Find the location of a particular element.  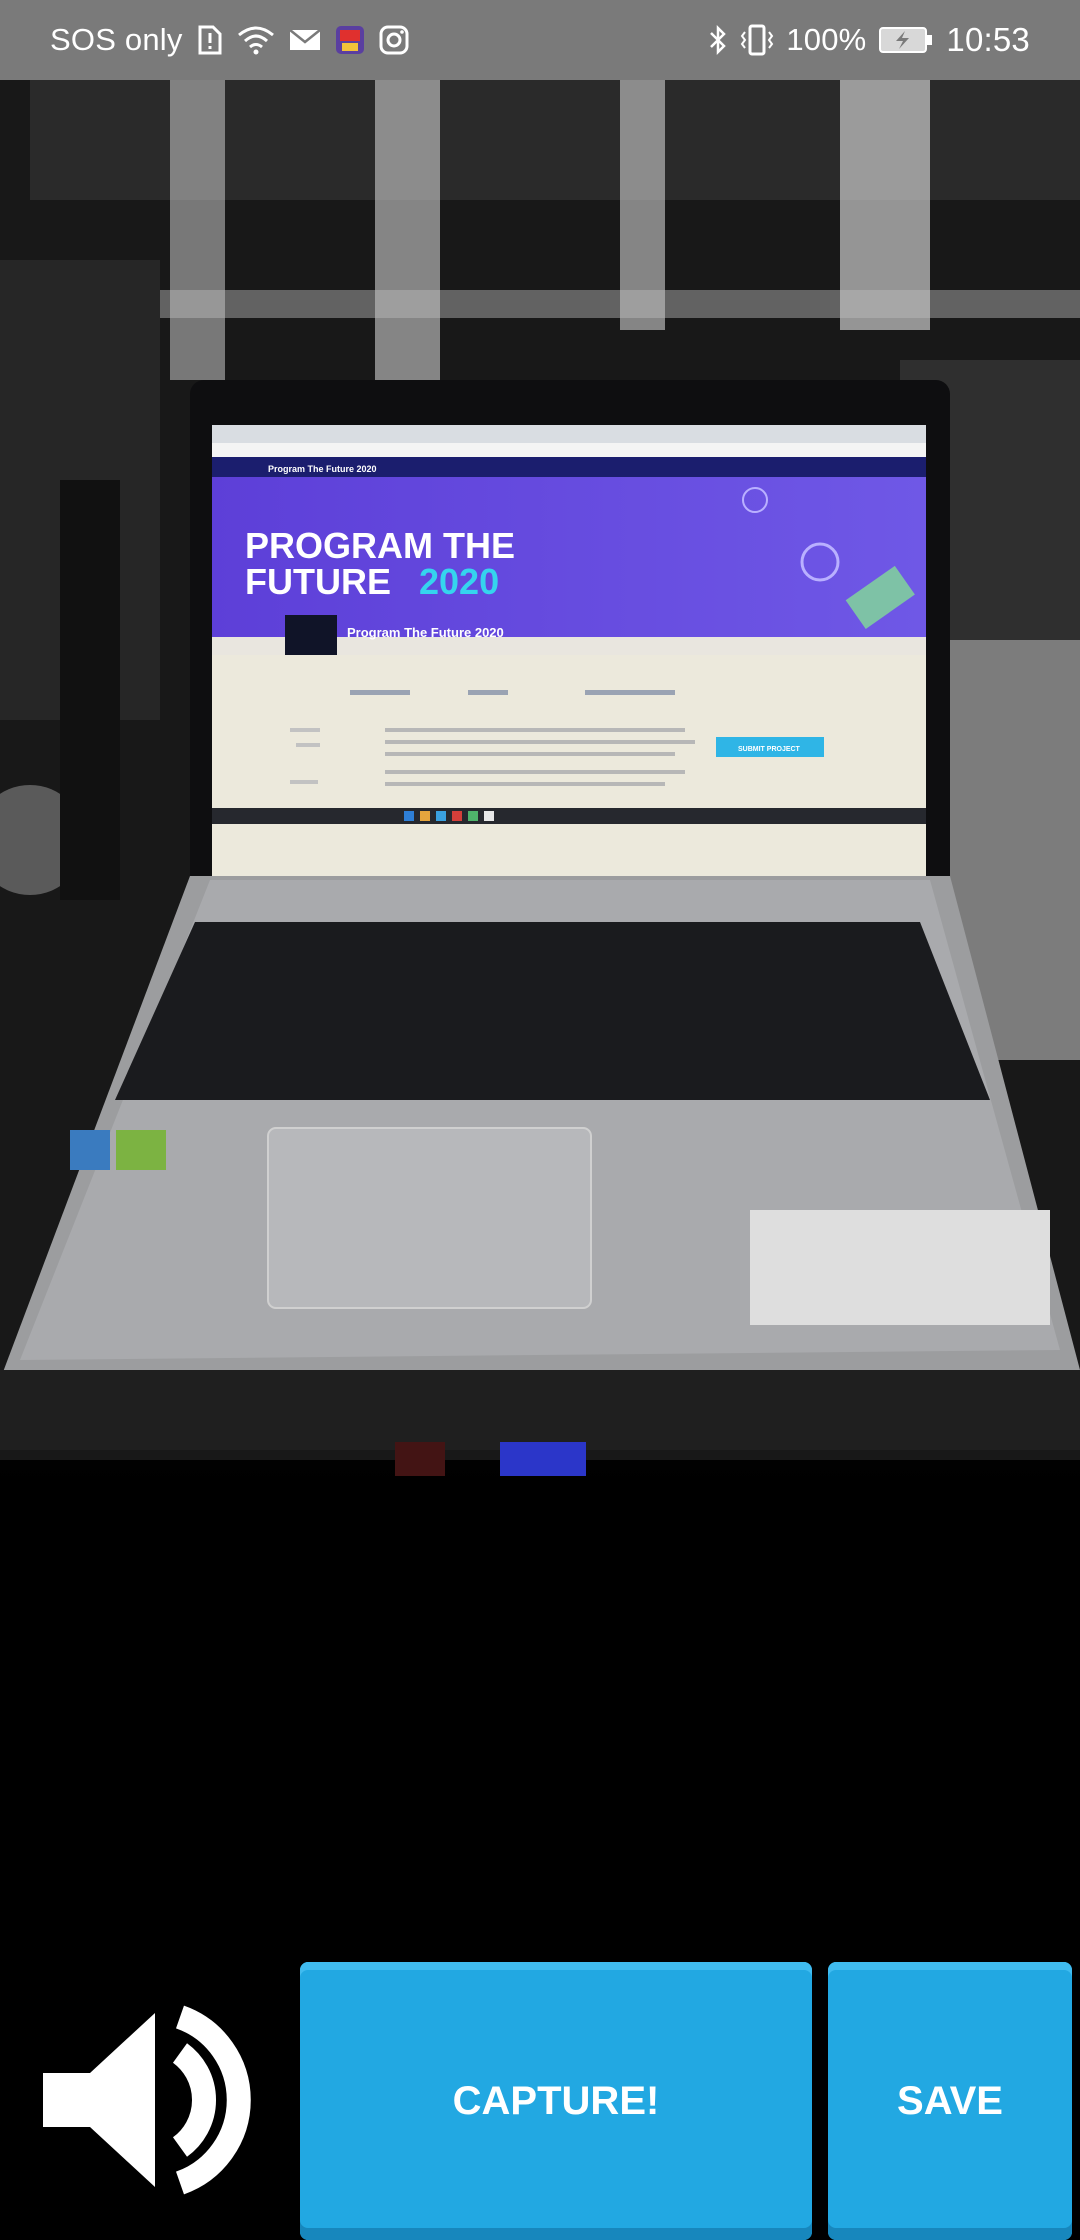

save-button-label: SAVE is located at coordinates (950, 2100).